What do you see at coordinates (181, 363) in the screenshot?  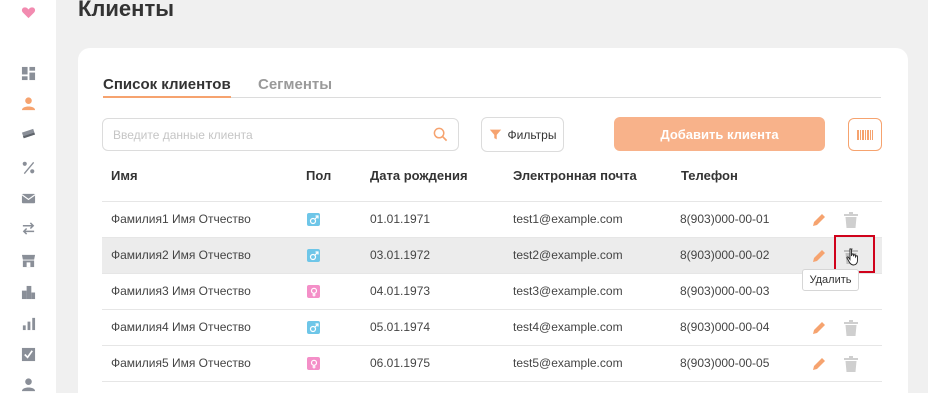 I see `client-name: Фамилия5 Имя Отчество` at bounding box center [181, 363].